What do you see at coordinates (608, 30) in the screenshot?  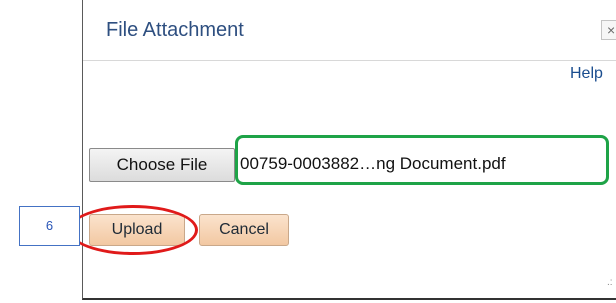 I see `close-icon: ×` at bounding box center [608, 30].